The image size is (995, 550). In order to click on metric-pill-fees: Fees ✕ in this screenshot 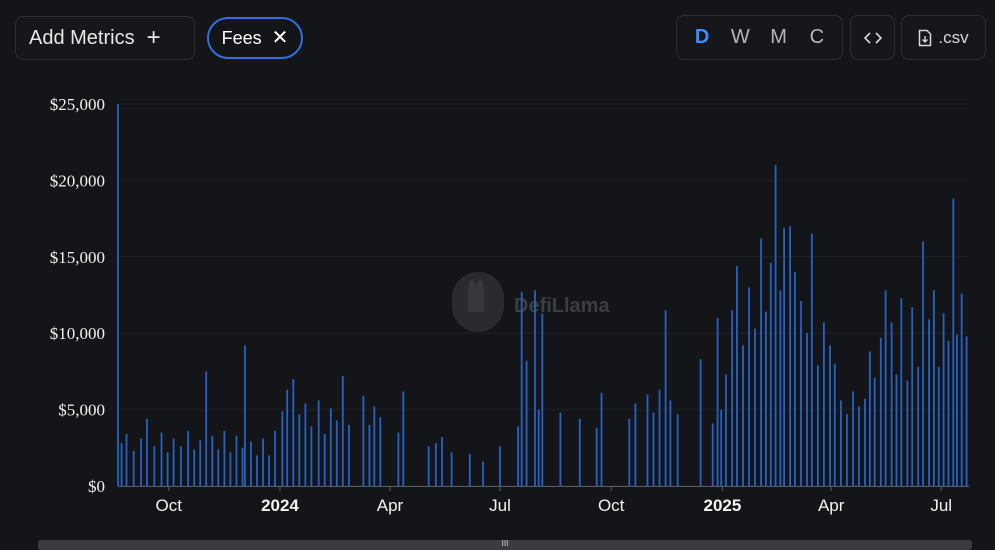, I will do `click(255, 38)`.